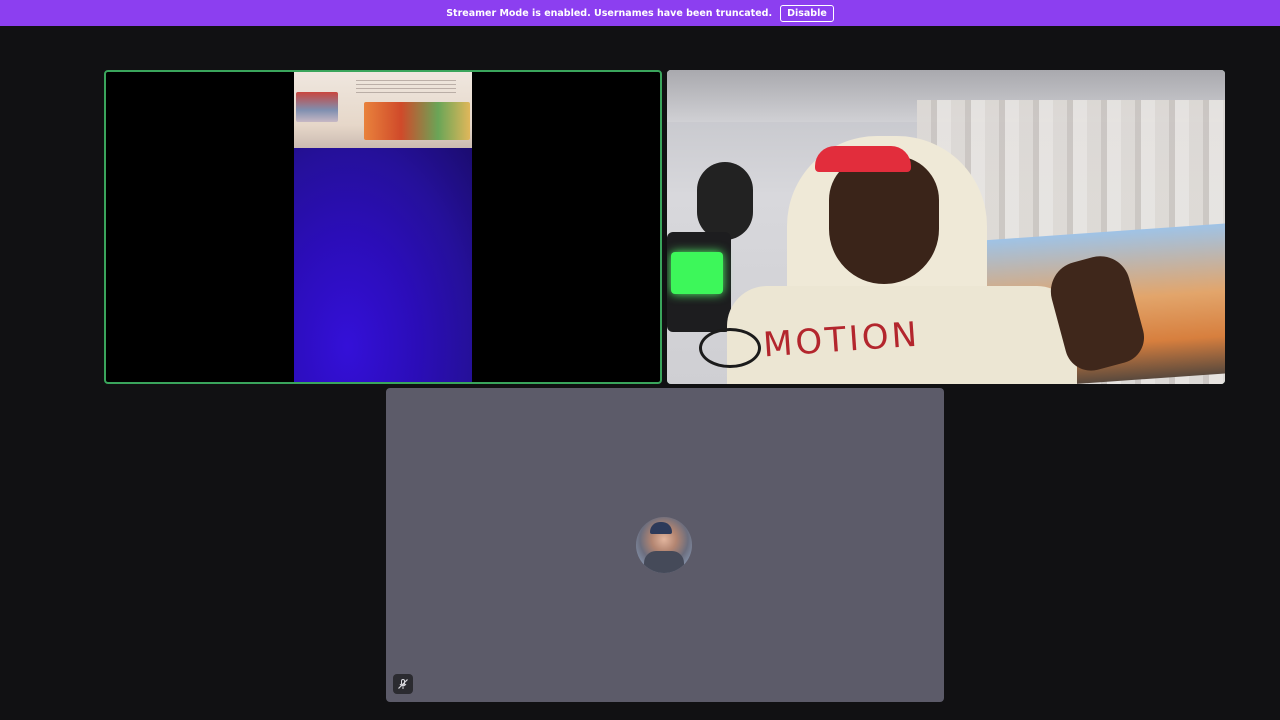 This screenshot has width=1280, height=720. Describe the element at coordinates (807, 13) in the screenshot. I see `disable-streamer-mode-button: Disable` at that location.